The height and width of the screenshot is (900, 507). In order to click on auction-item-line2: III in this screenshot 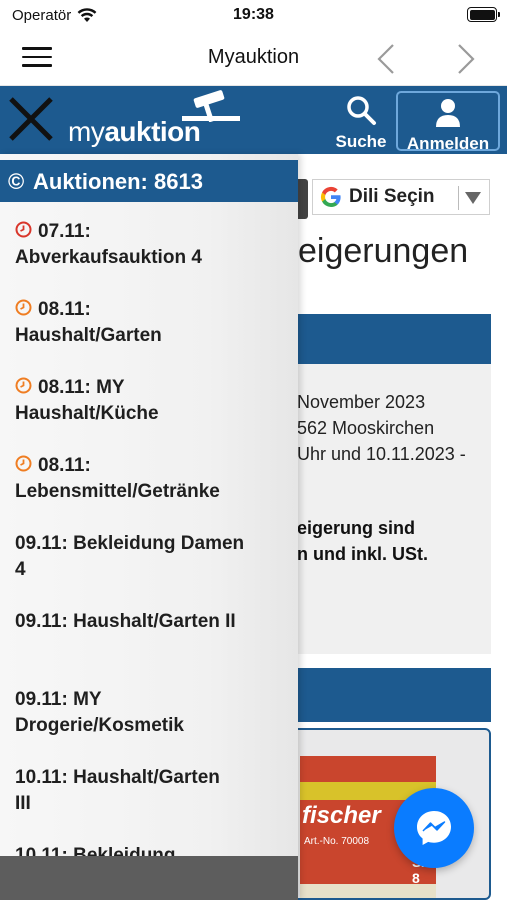, I will do `click(23, 803)`.